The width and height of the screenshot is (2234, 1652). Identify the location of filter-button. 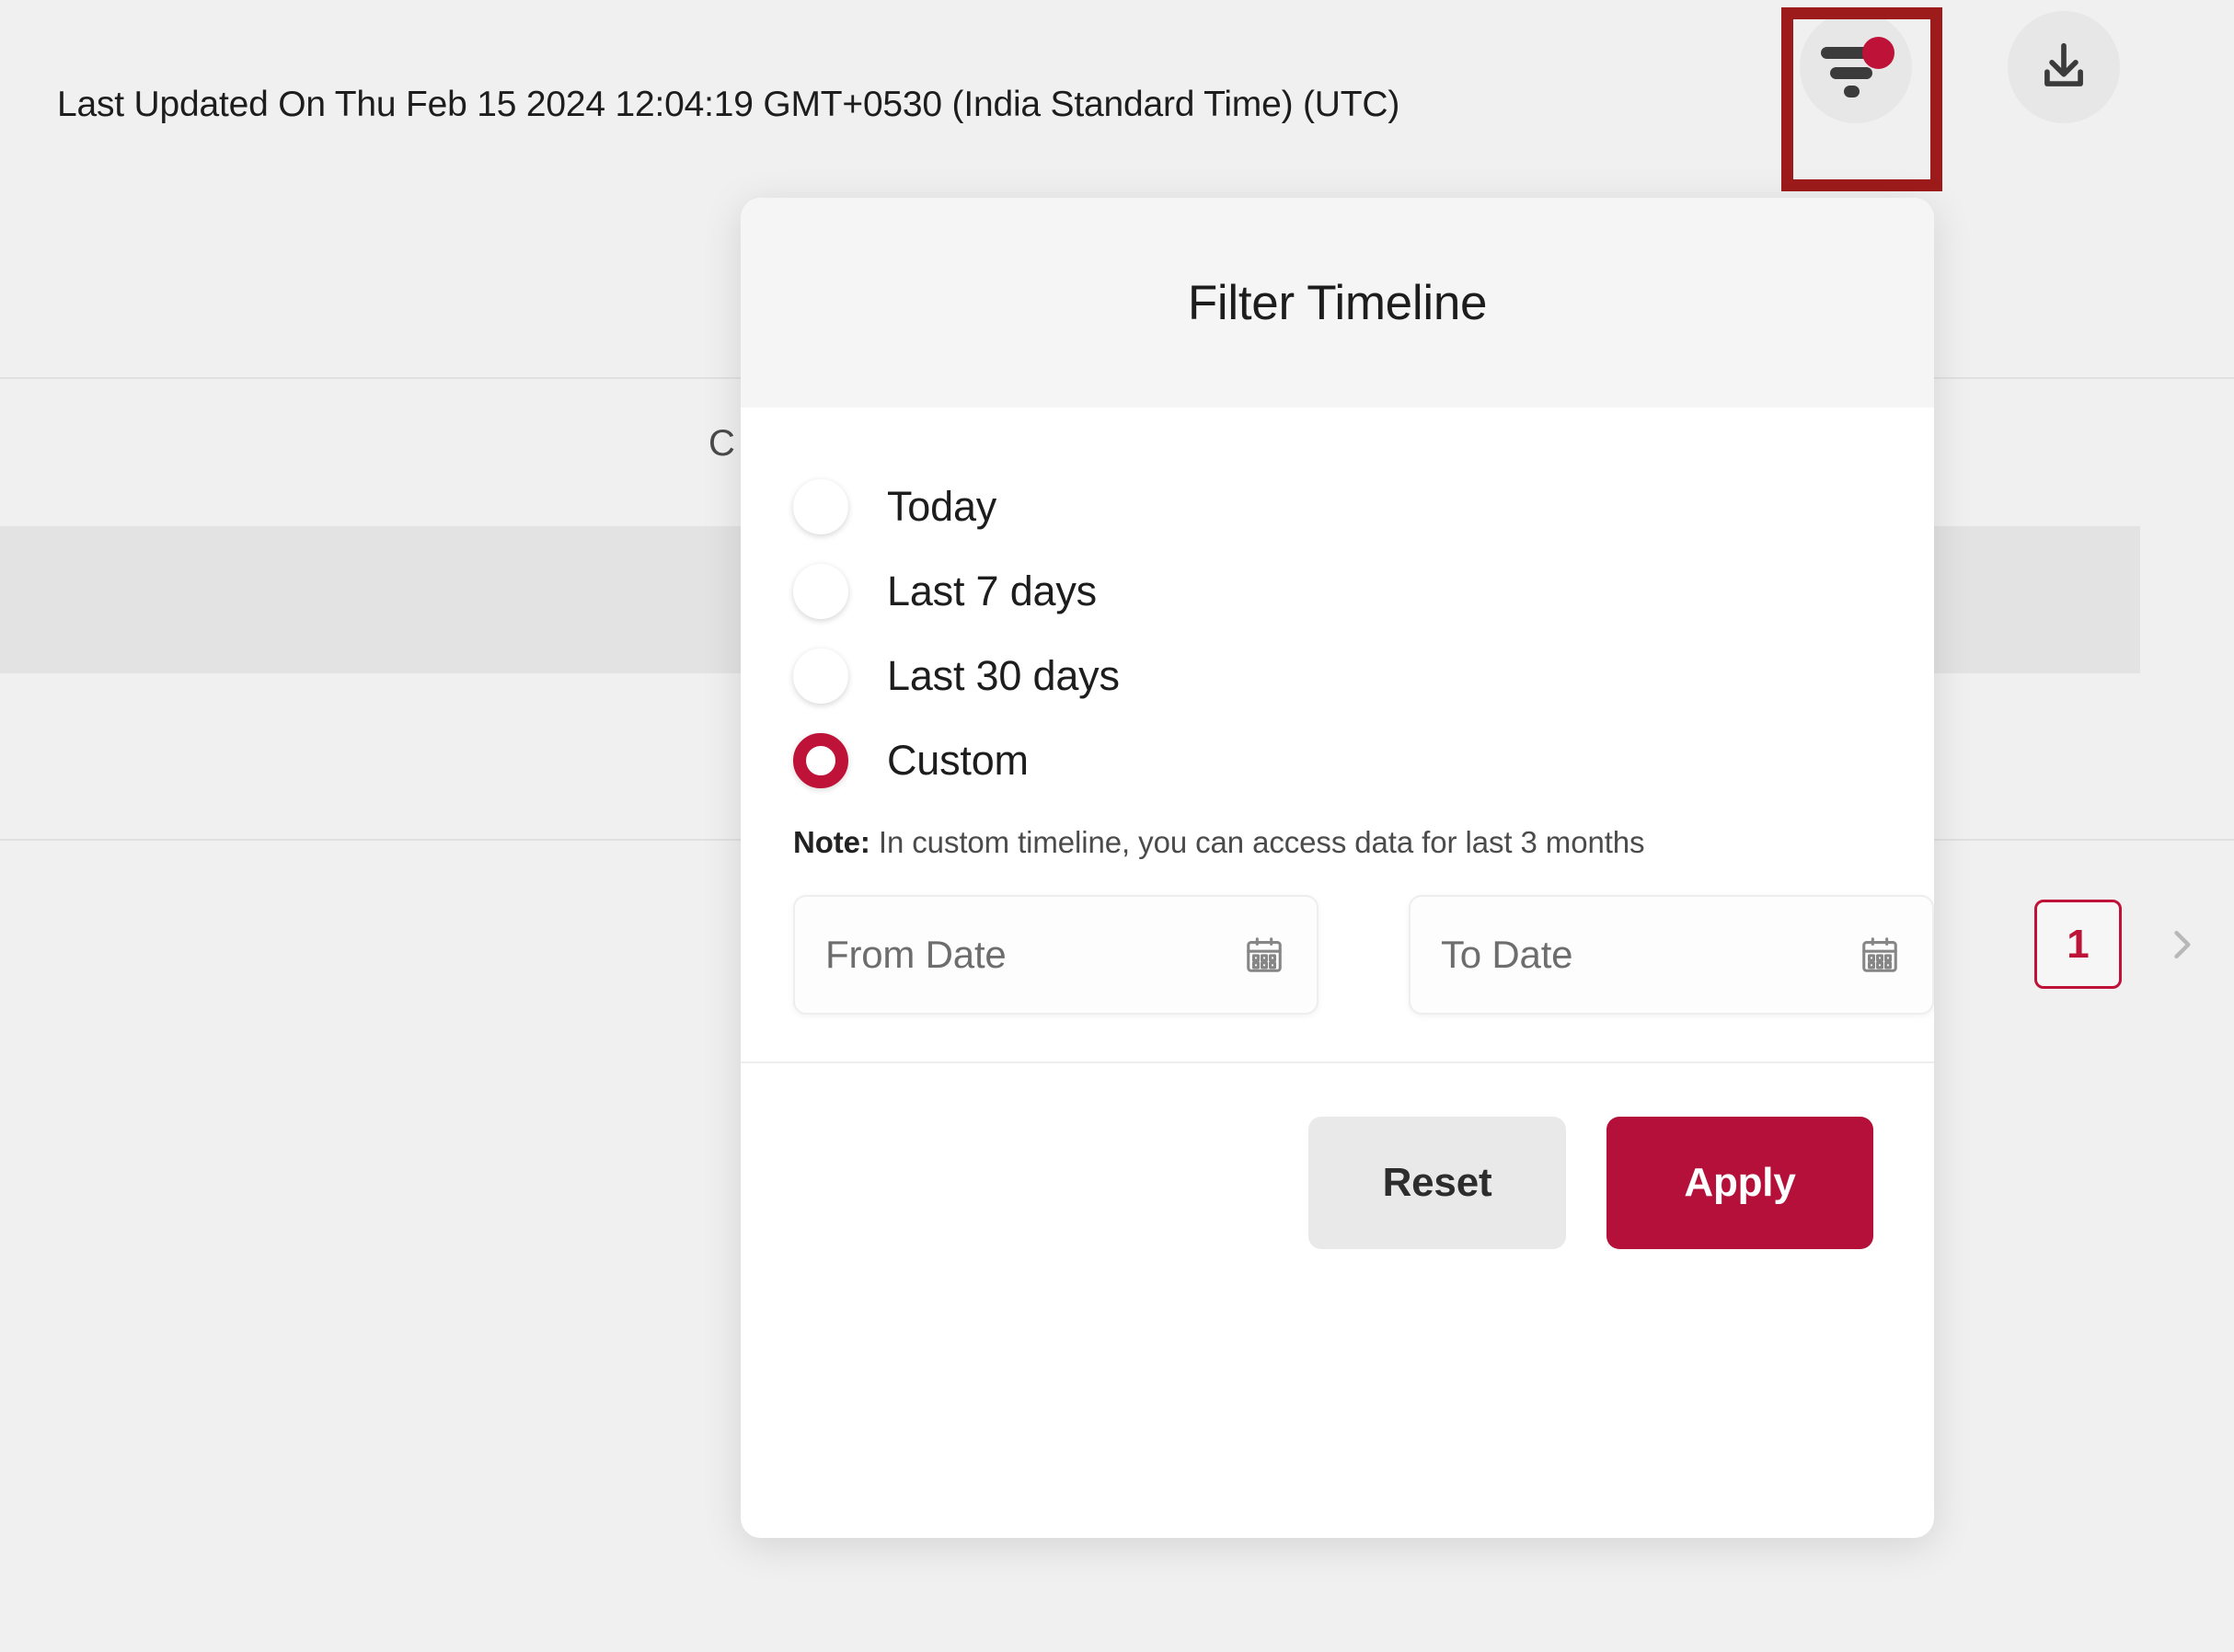
(1856, 67).